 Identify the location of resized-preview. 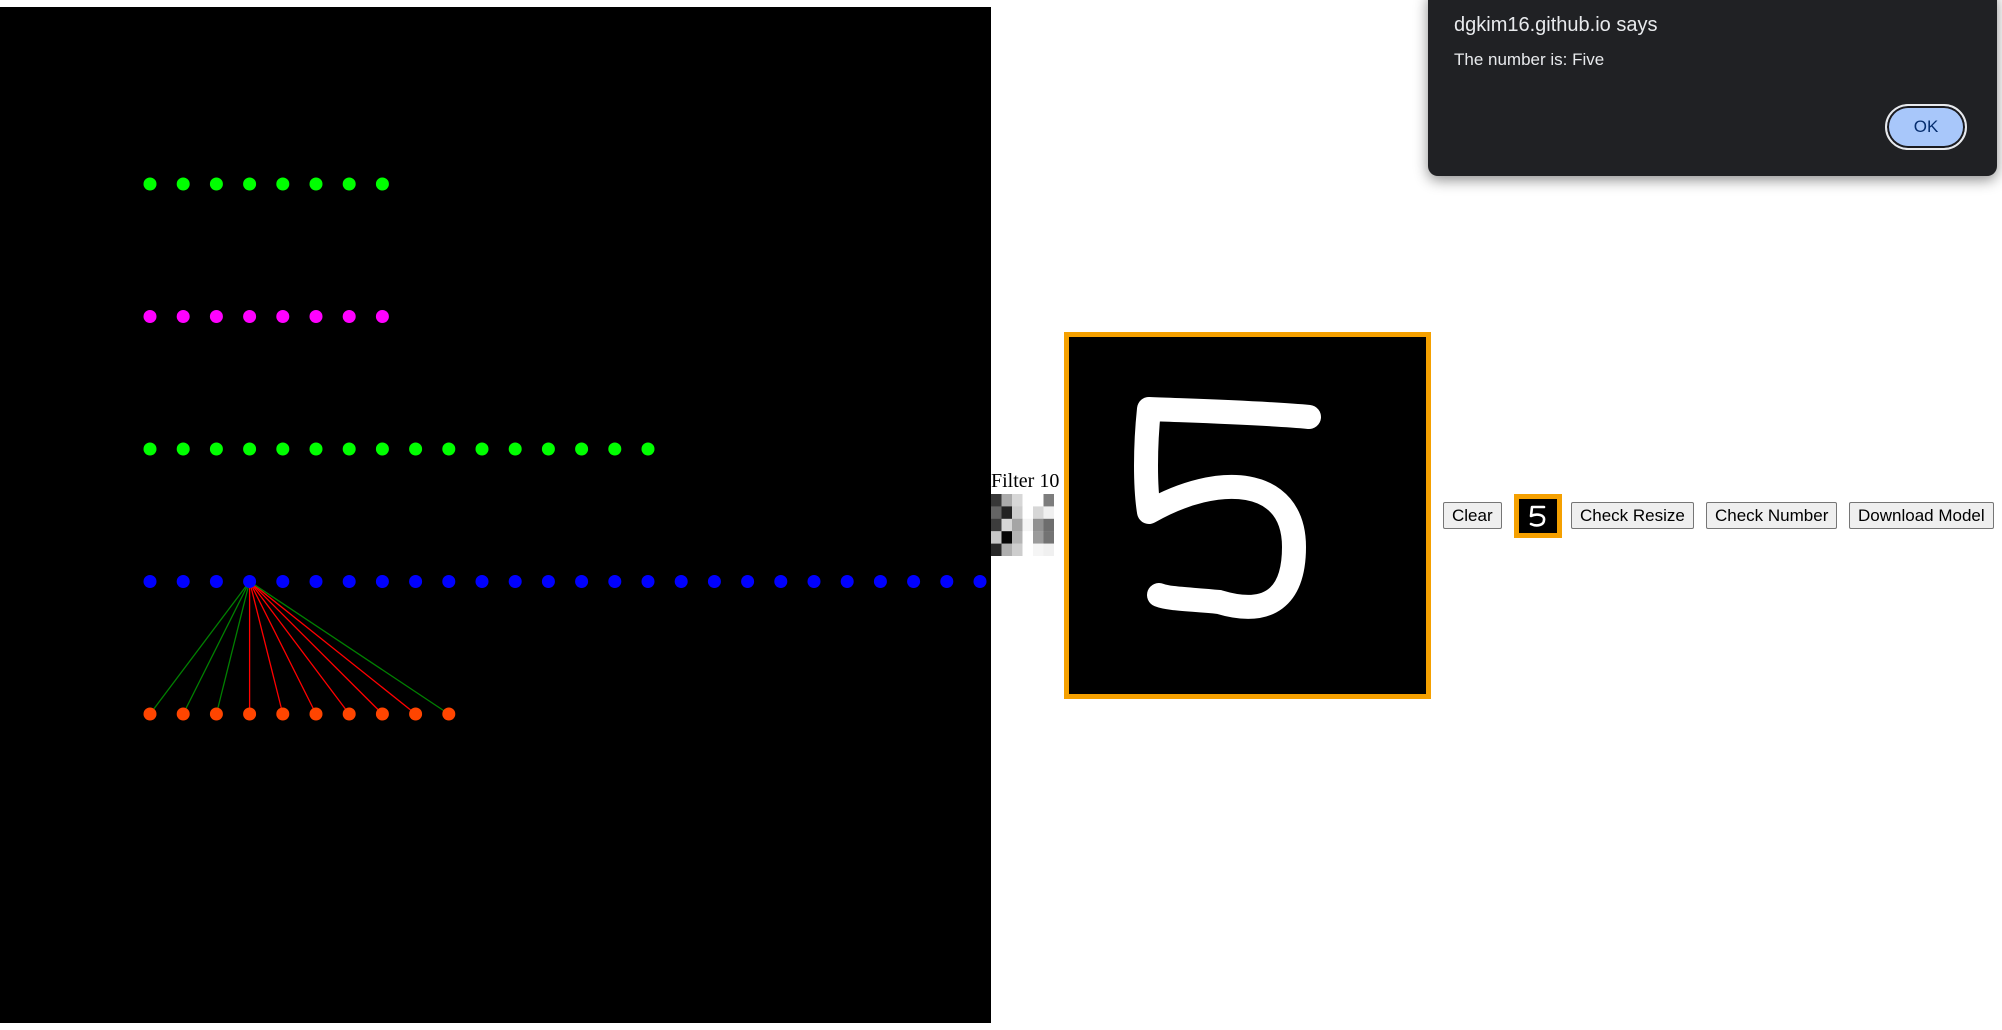
(1538, 516).